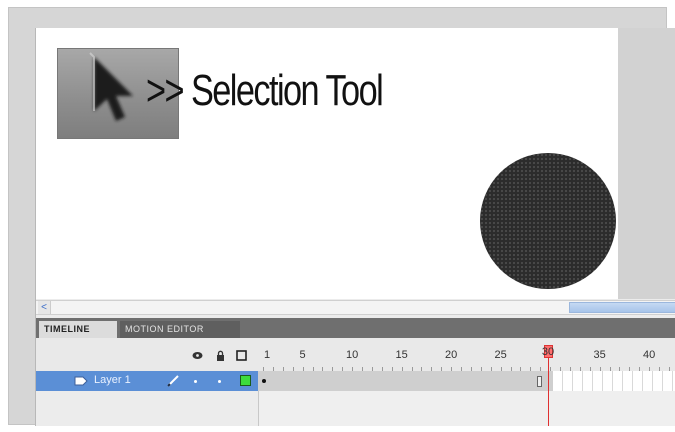 Image resolution: width=675 pixels, height=432 pixels. I want to click on tab-motion-editor: MOTION EDITOR, so click(180, 329).